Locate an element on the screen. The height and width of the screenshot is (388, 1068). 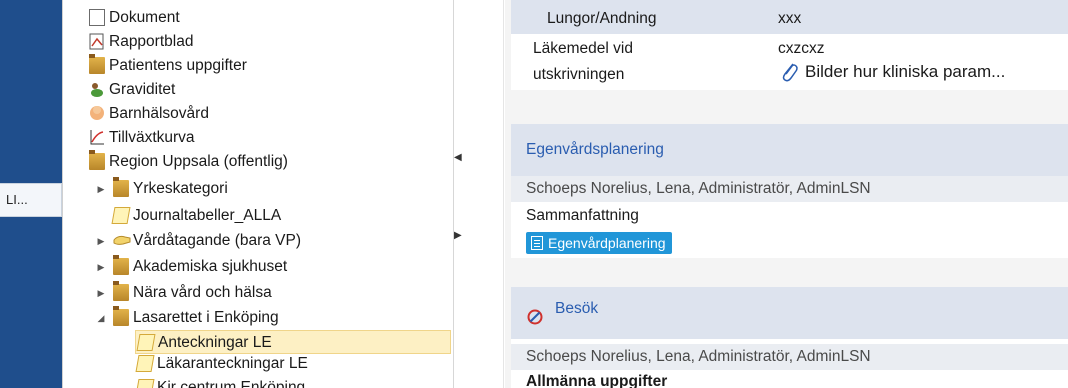
report-sheet-icon is located at coordinates (97, 41).